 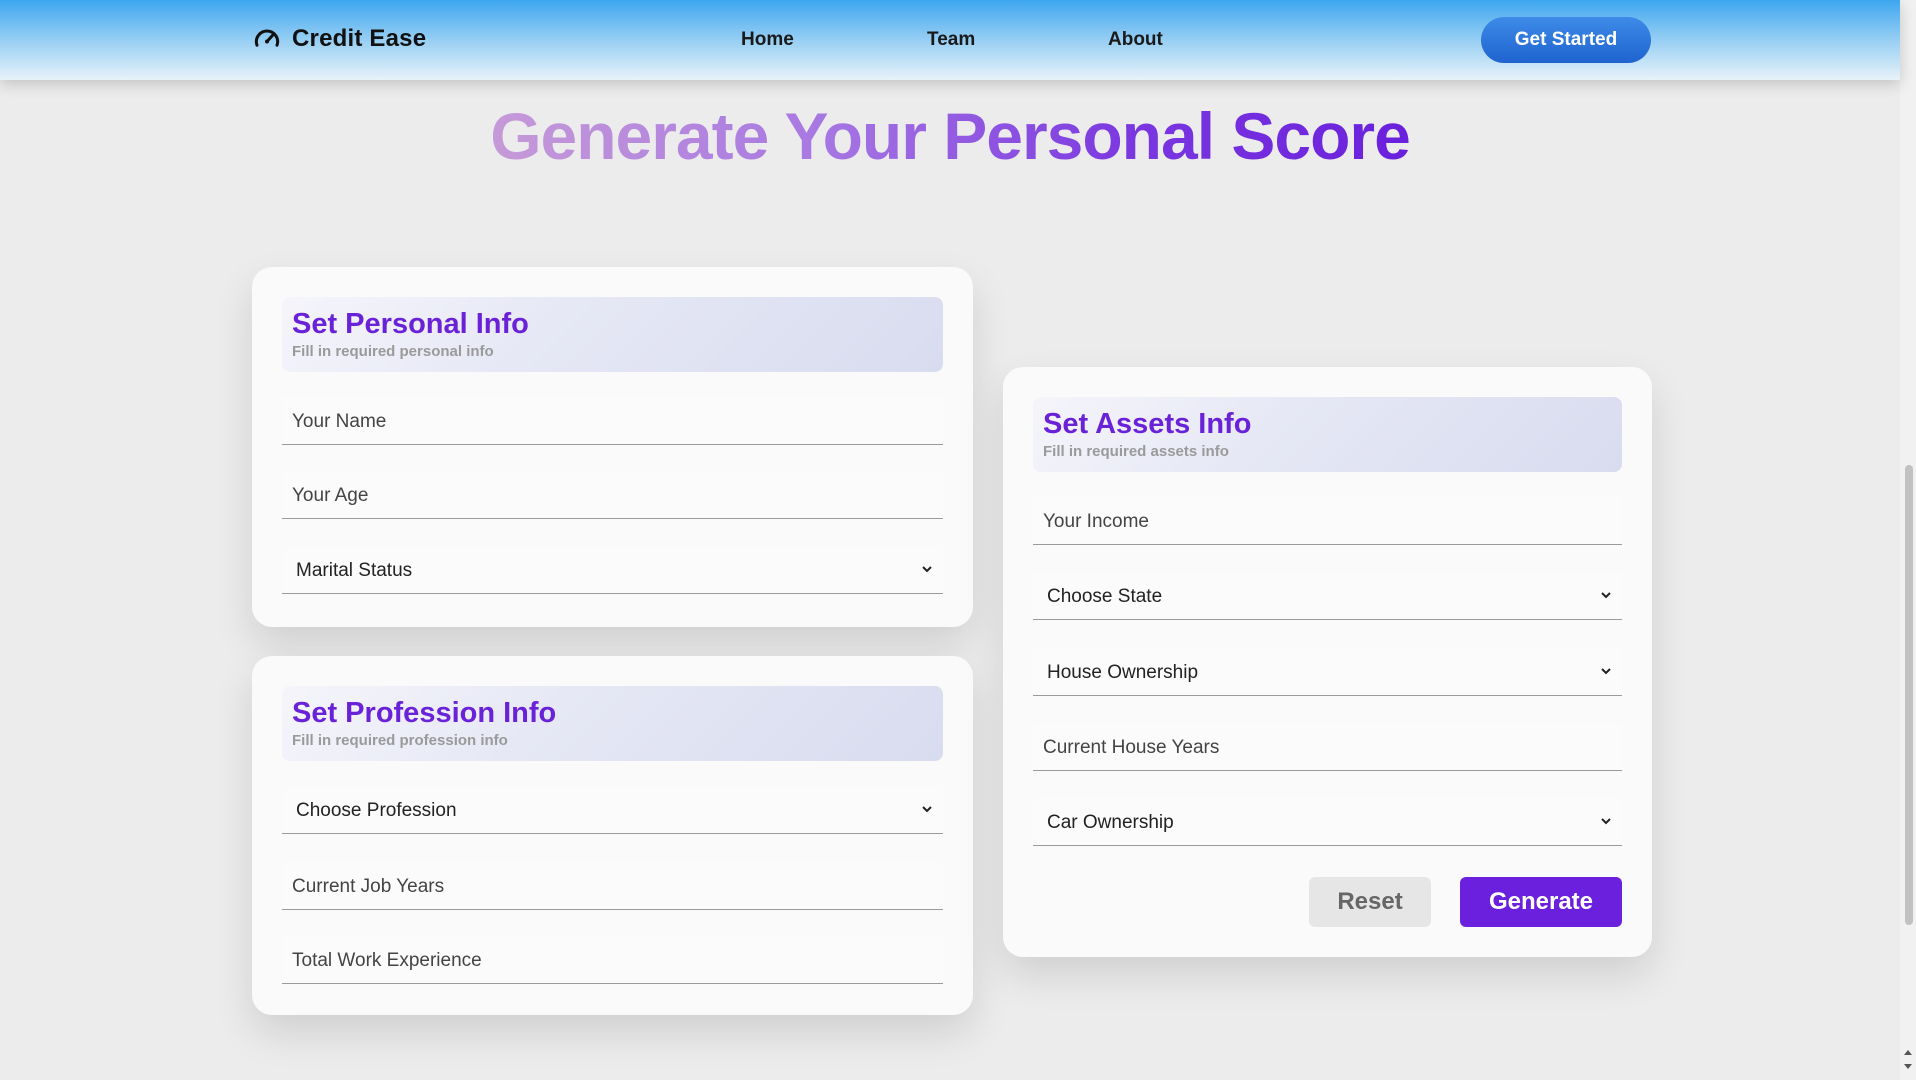 I want to click on car-ownership-select: Car Ownership, so click(x=1327, y=822).